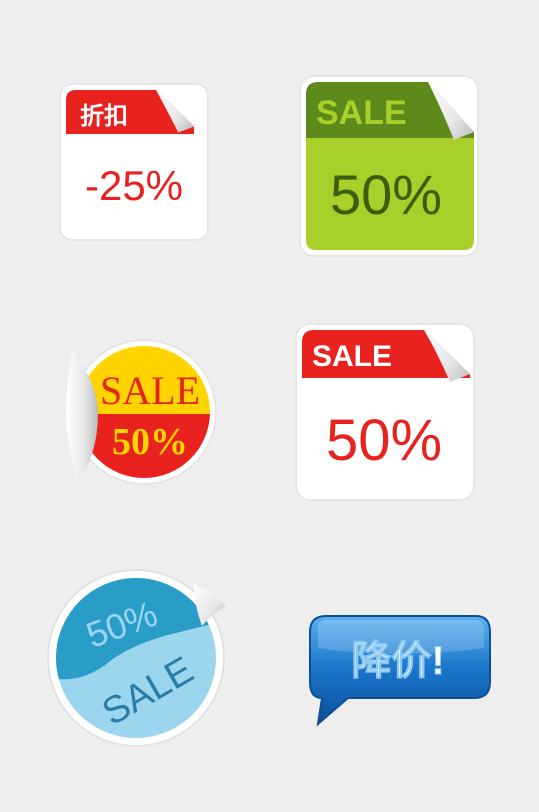  Describe the element at coordinates (397, 661) in the screenshot. I see `price-drop-bubble-text: 降价!` at that location.